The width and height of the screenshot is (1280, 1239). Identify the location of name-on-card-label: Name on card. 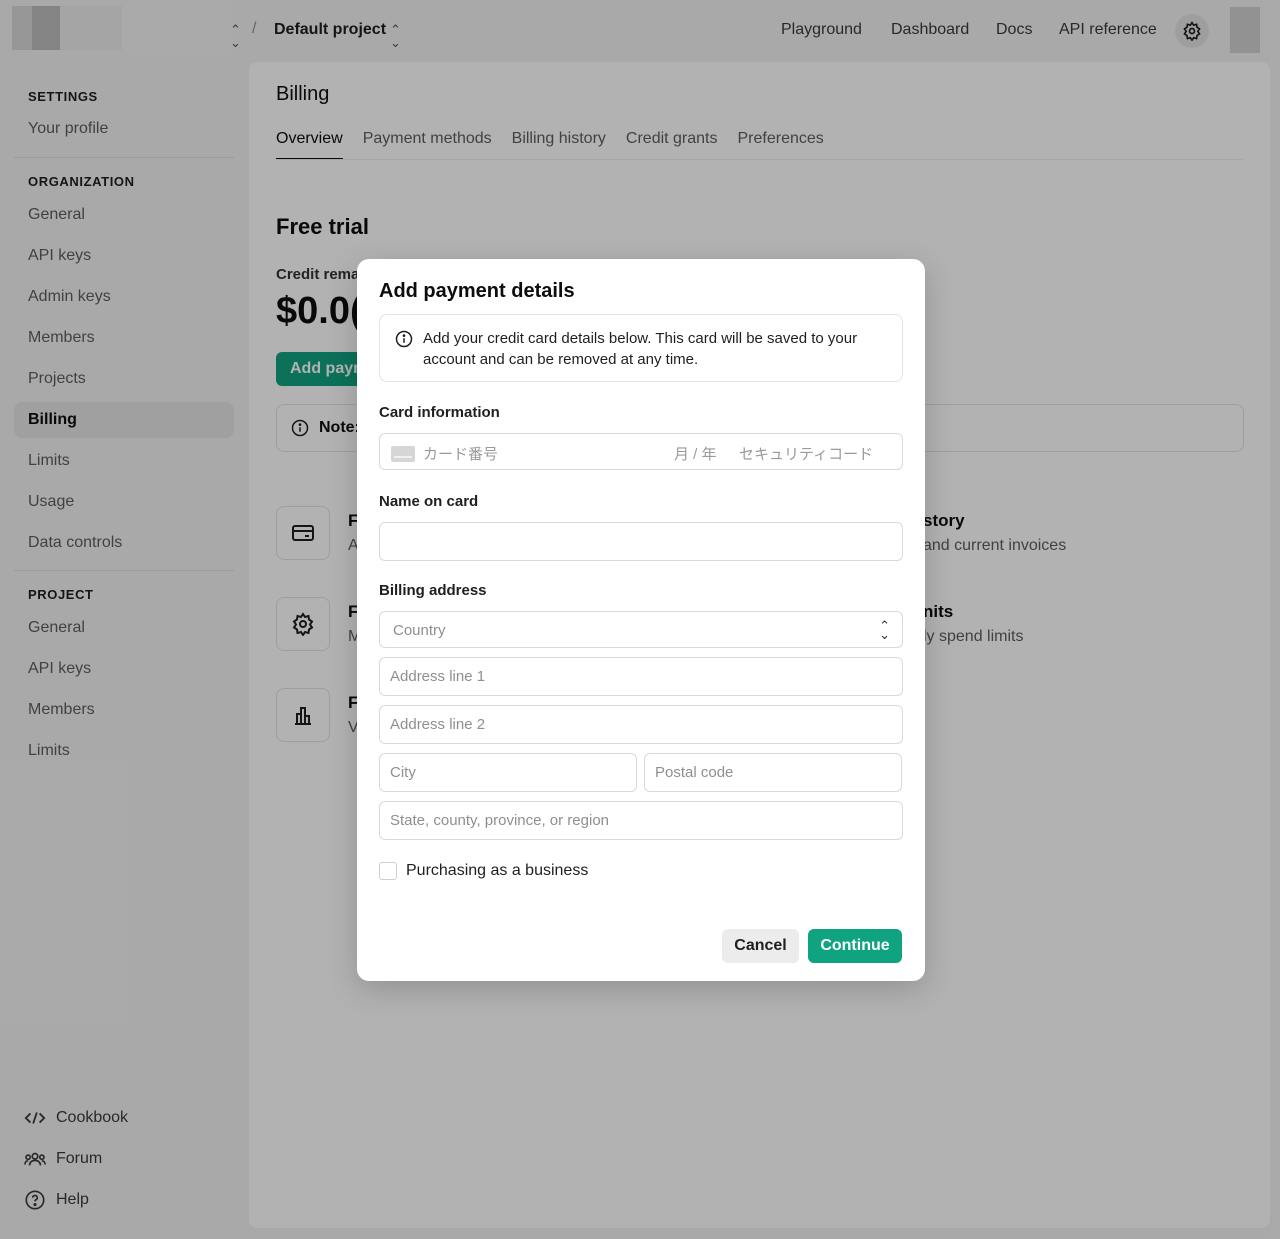
(429, 501).